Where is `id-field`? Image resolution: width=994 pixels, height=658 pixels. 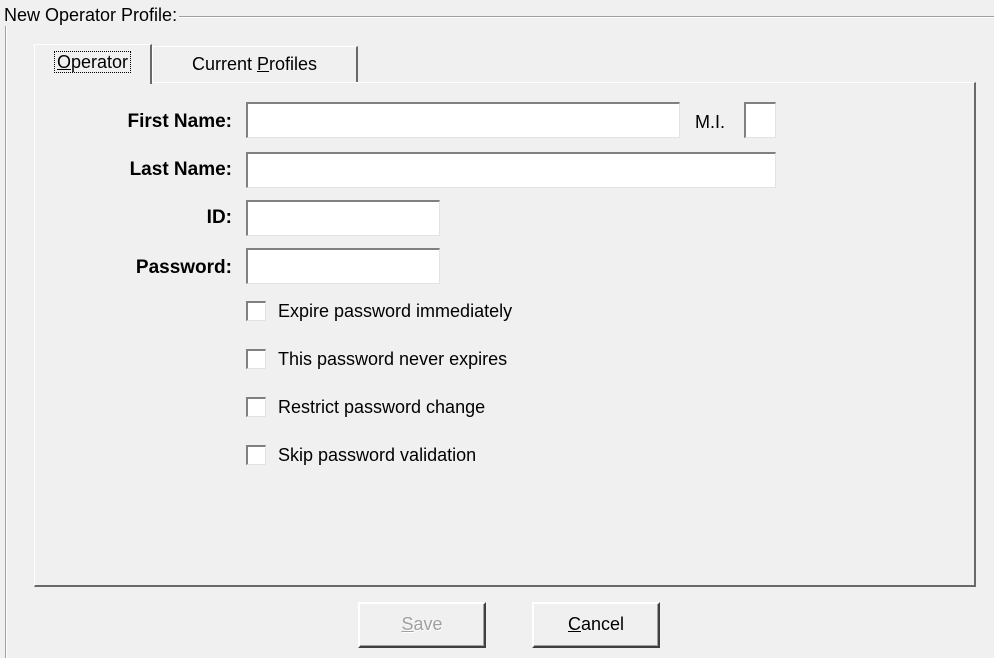
id-field is located at coordinates (343, 218).